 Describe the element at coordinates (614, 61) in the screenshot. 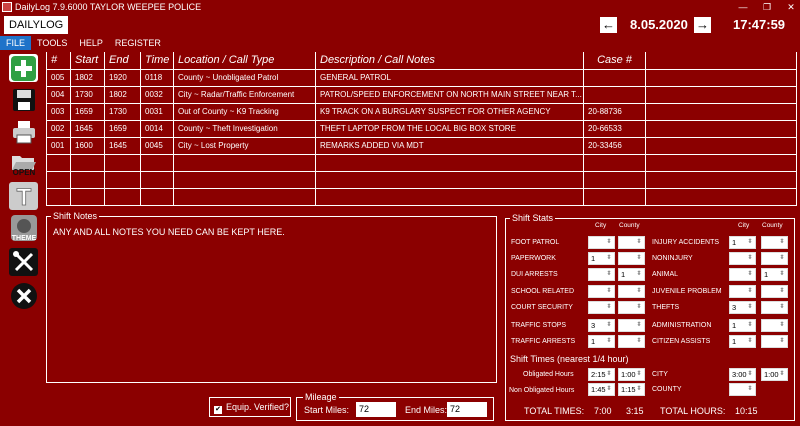

I see `col-case: Case #` at that location.